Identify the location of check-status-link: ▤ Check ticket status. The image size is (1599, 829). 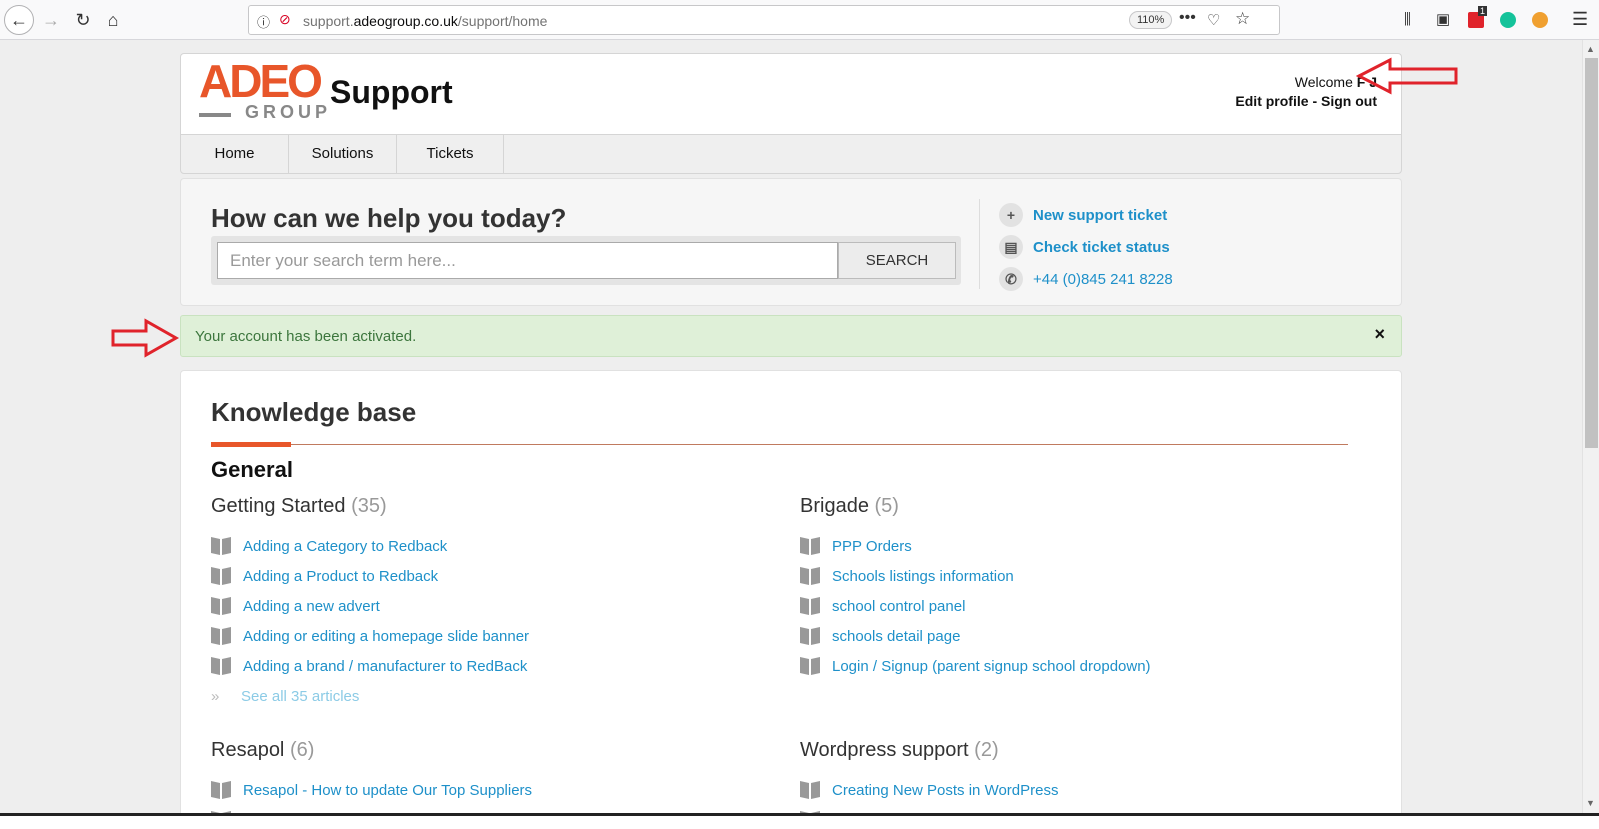
(1086, 247).